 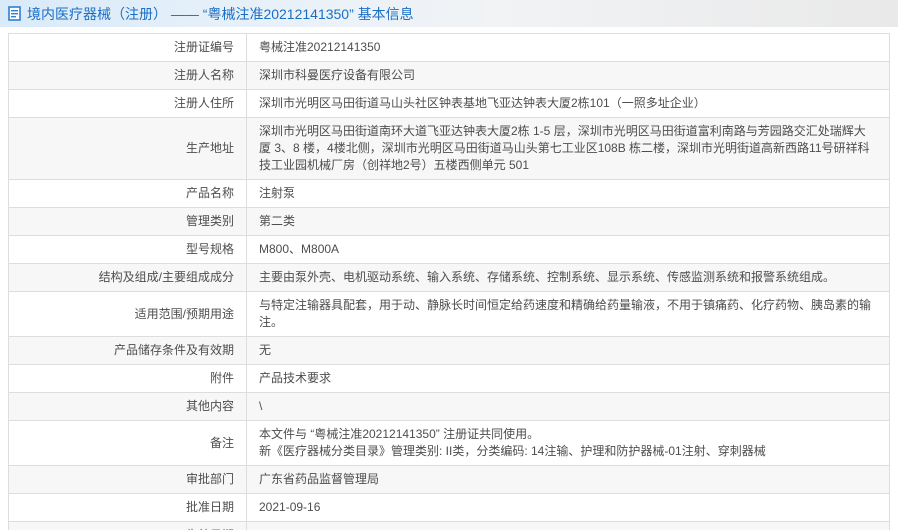 What do you see at coordinates (568, 193) in the screenshot?
I see `row-value: 注射泵` at bounding box center [568, 193].